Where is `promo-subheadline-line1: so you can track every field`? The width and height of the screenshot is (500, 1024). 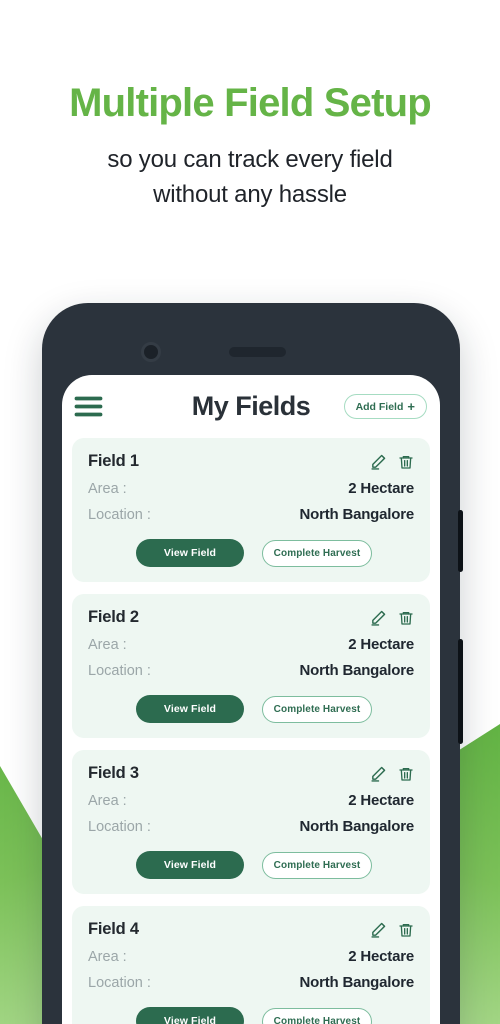 promo-subheadline-line1: so you can track every field is located at coordinates (250, 160).